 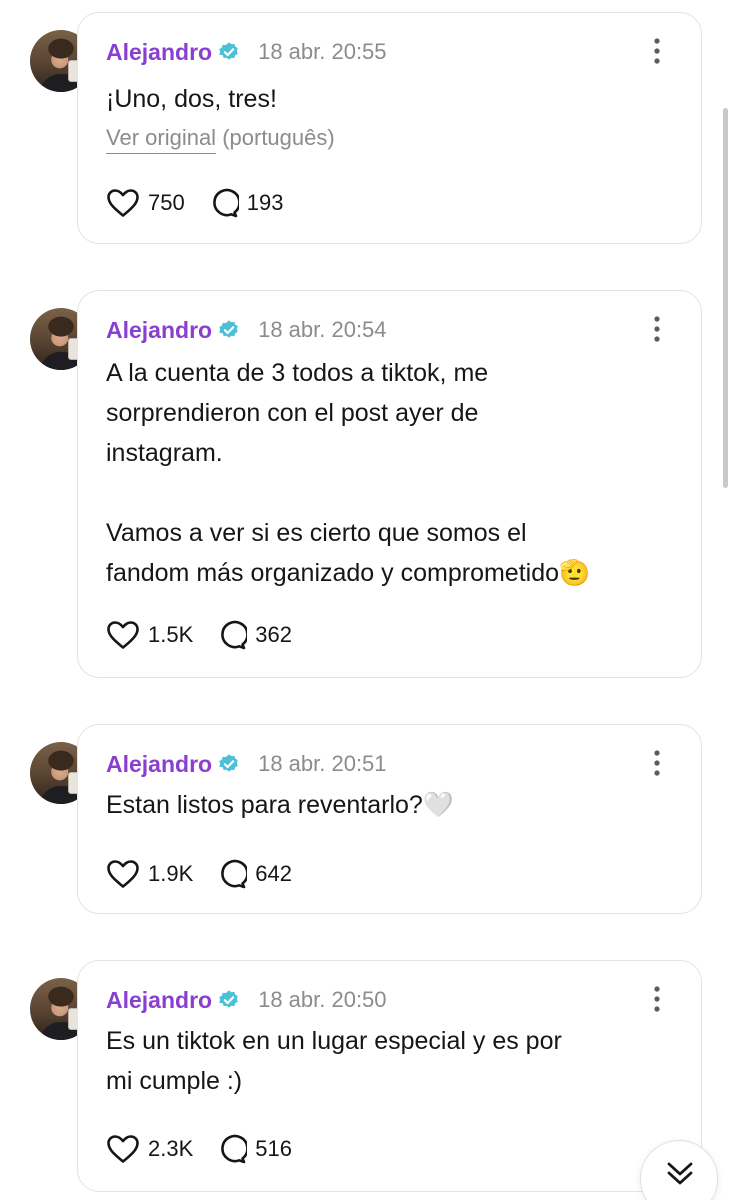 What do you see at coordinates (273, 634) in the screenshot?
I see `reply-count: 362` at bounding box center [273, 634].